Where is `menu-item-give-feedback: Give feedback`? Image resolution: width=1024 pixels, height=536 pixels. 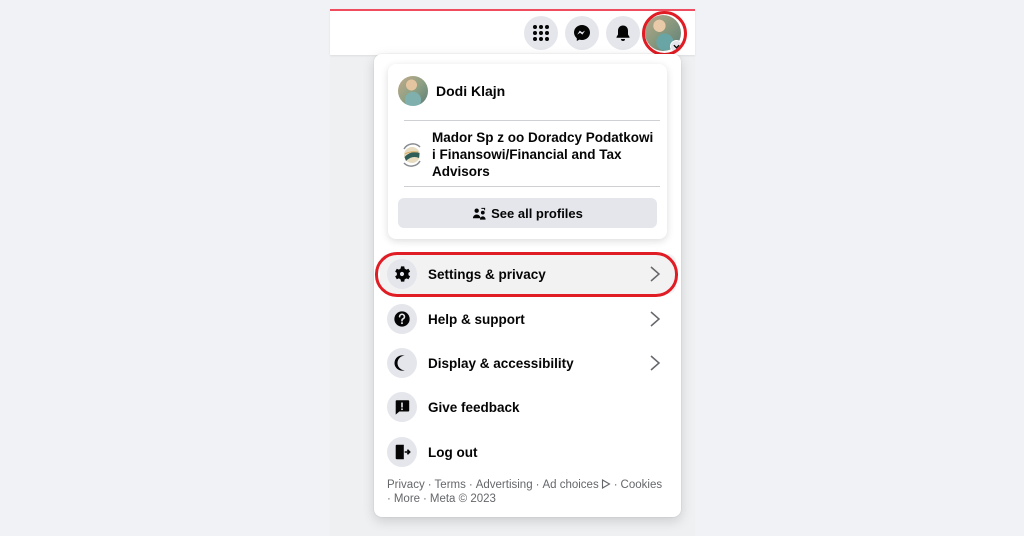 menu-item-give-feedback: Give feedback is located at coordinates (528, 407).